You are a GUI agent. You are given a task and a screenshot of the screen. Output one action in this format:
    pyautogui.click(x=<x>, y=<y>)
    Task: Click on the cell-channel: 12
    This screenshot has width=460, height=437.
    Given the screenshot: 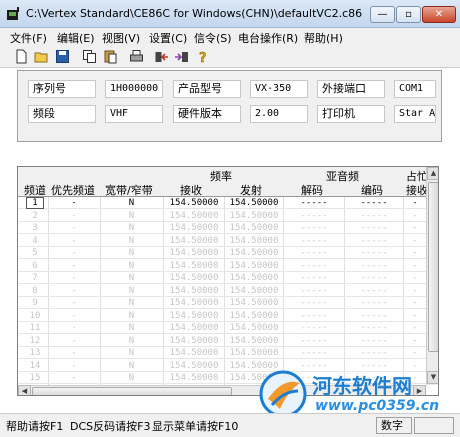 What is the action you would take?
    pyautogui.click(x=35, y=341)
    